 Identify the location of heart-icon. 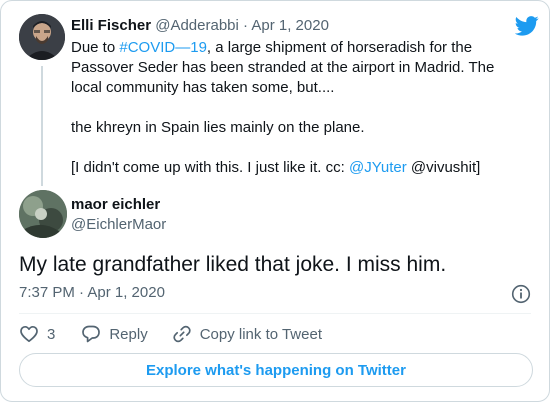
(29, 334).